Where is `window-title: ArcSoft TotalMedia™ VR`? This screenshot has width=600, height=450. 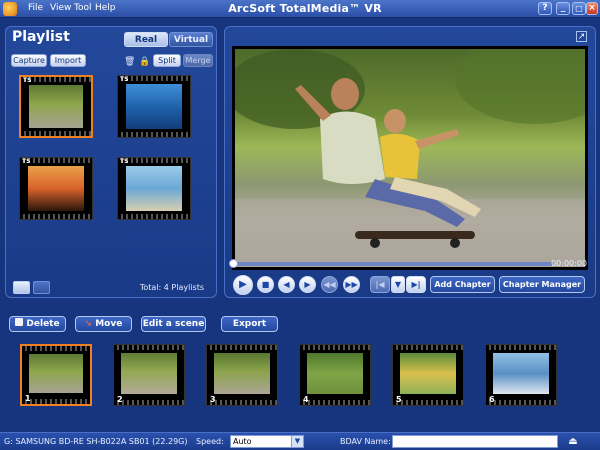 window-title: ArcSoft TotalMedia™ VR is located at coordinates (305, 8).